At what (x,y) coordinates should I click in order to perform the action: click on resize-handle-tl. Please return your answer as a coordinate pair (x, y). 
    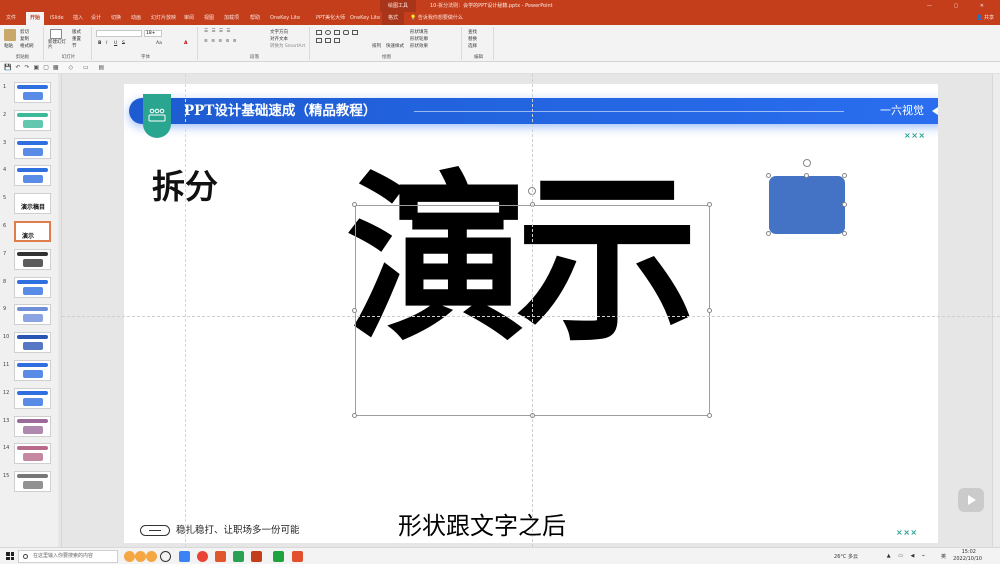
    Looking at the image, I should click on (354, 204).